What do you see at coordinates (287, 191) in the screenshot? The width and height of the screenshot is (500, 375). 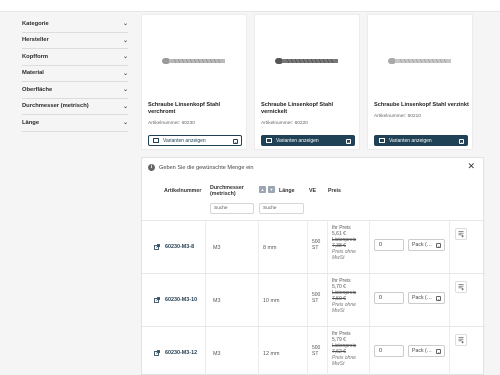 I see `header-laenge: Länge` at bounding box center [287, 191].